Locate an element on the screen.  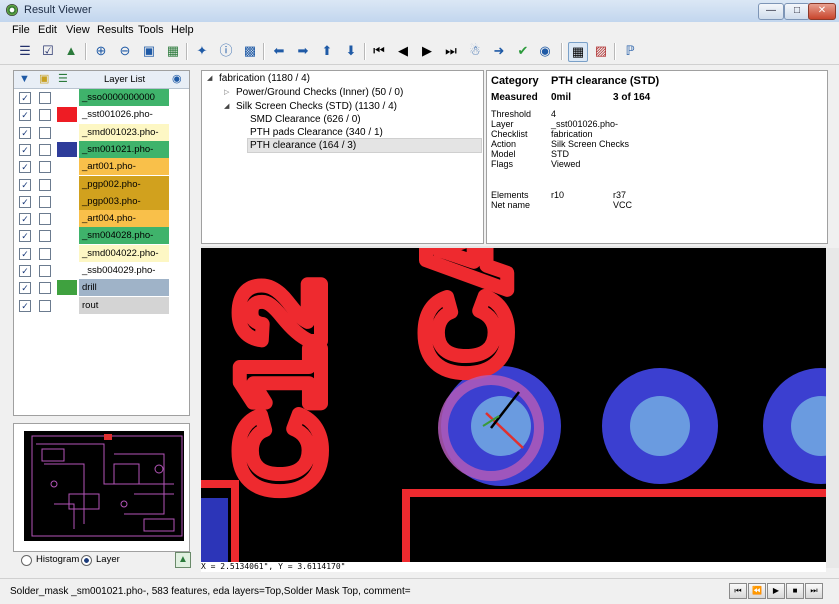
layer-row: ✓ rout is located at coordinates (101, 305).